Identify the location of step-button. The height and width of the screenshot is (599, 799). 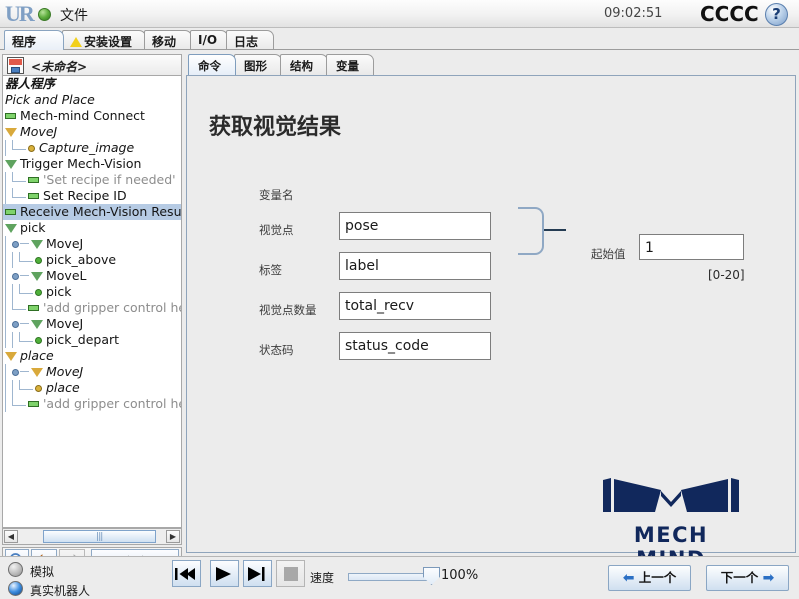
(257, 573).